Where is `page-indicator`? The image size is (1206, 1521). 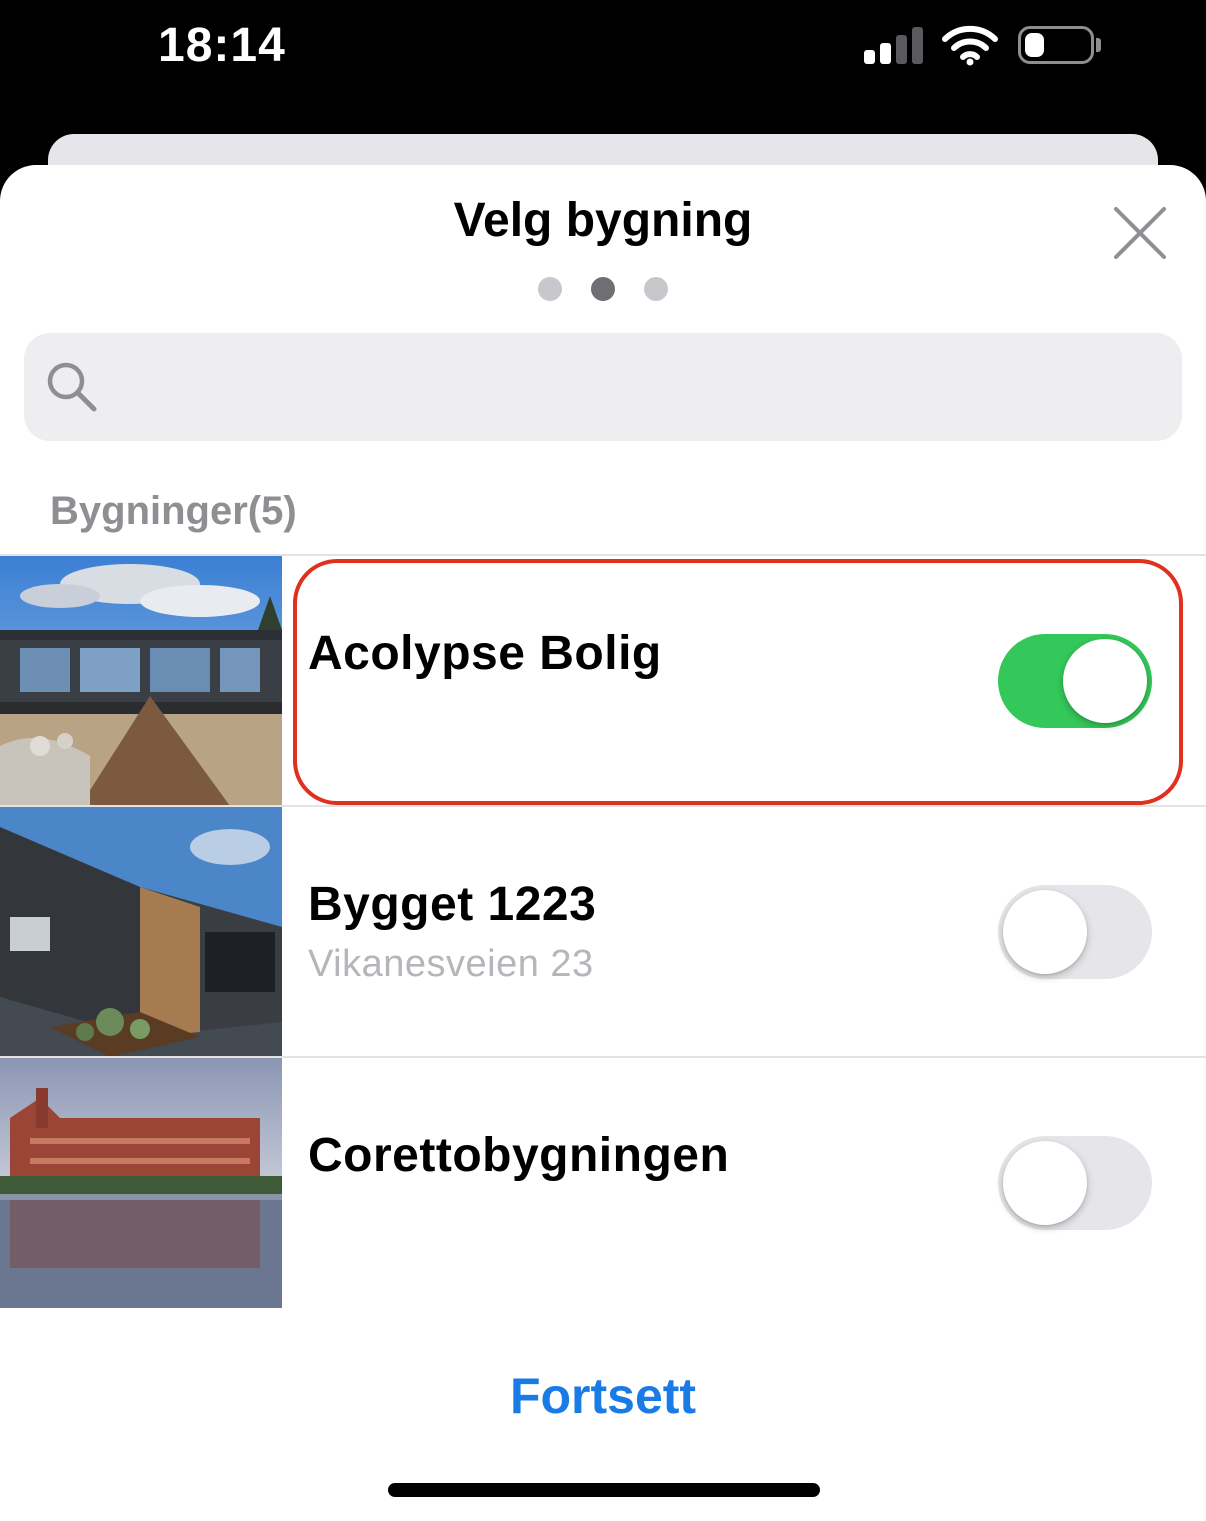
page-indicator is located at coordinates (606, 289).